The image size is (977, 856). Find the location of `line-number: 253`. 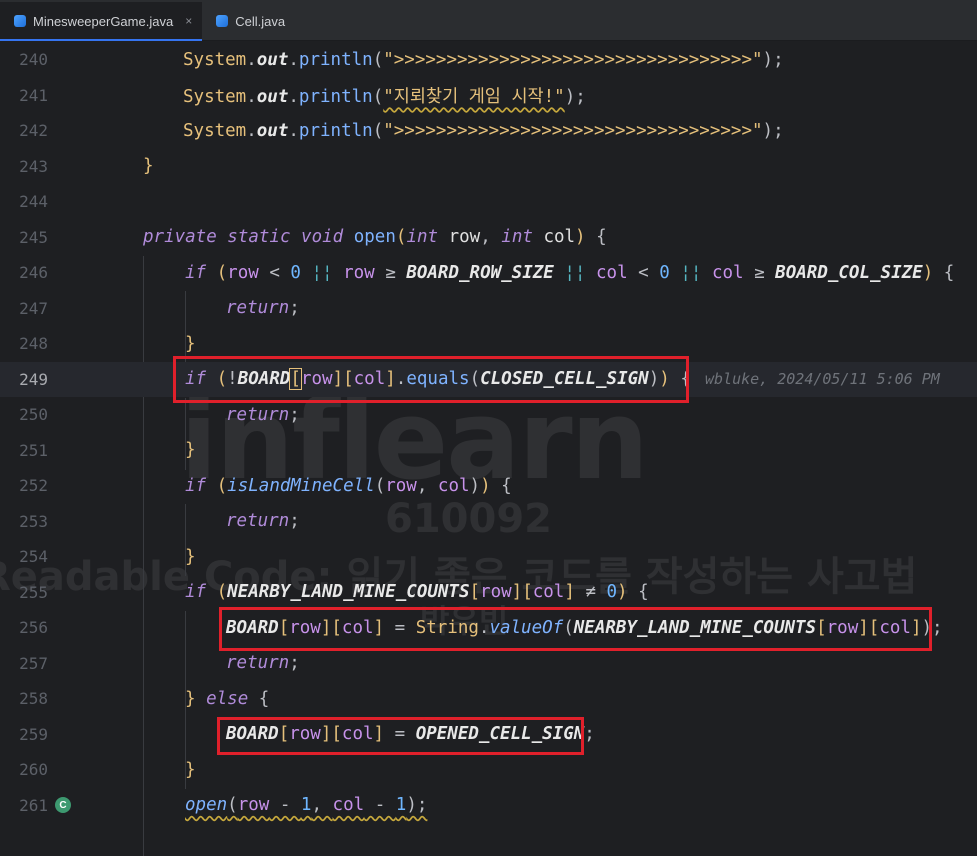

line-number: 253 is located at coordinates (33, 521).